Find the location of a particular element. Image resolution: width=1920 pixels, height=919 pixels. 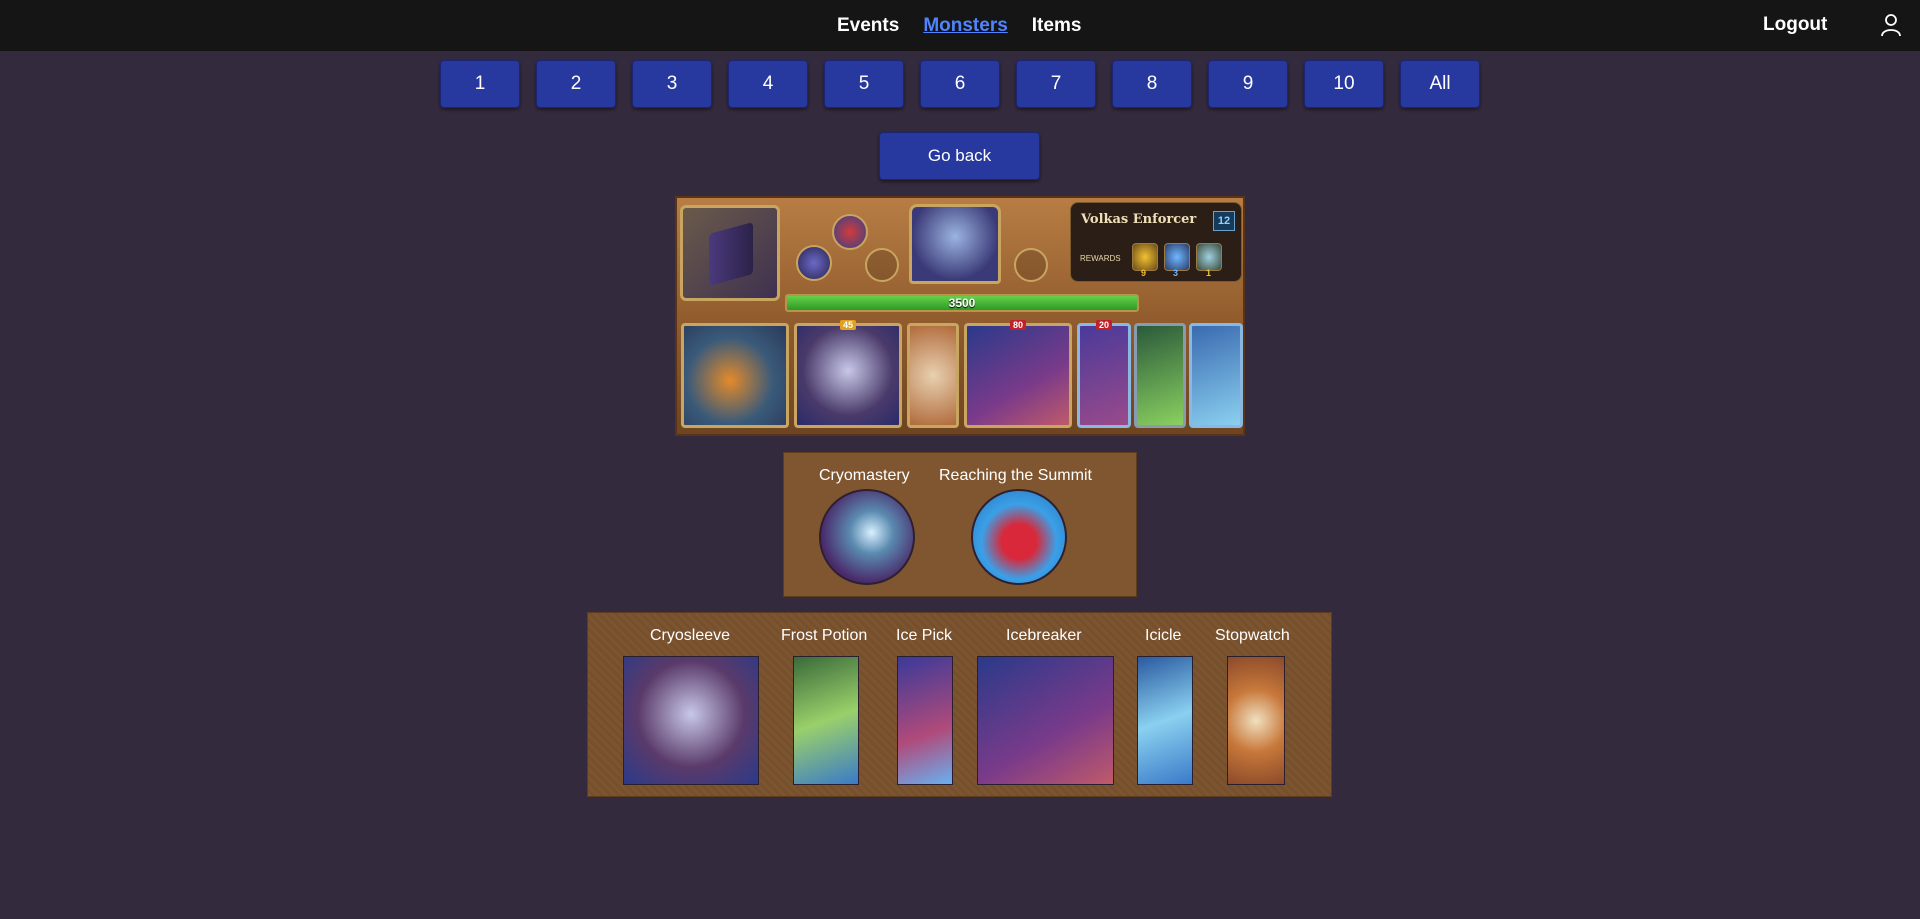

pagination: 1 2 3 4 5 6 7 8 9 10 All is located at coordinates (968, 84).